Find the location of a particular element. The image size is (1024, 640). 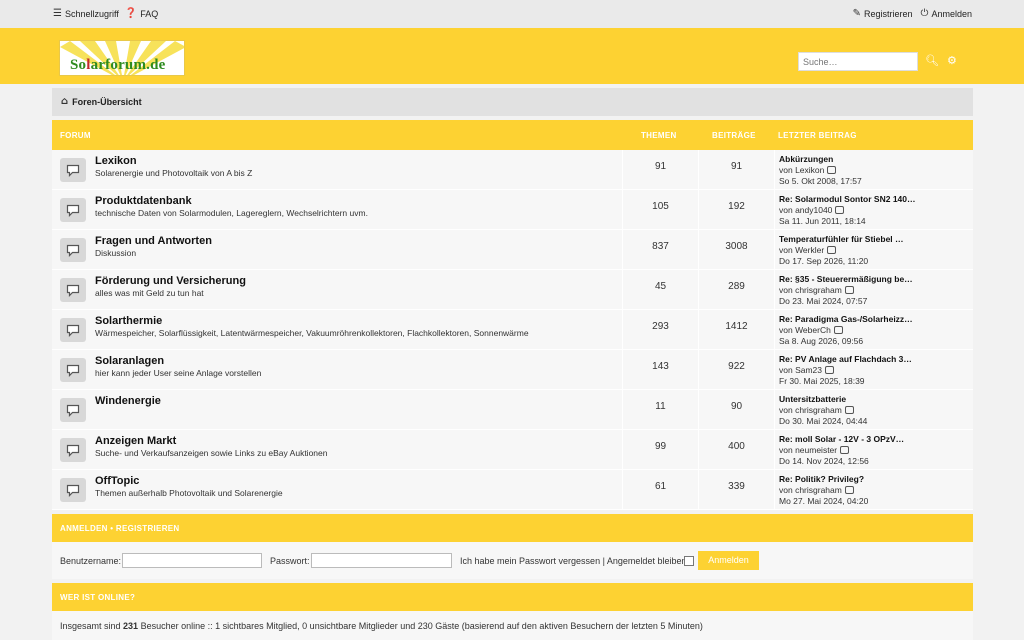

forum-title: OffTopic is located at coordinates (117, 481).